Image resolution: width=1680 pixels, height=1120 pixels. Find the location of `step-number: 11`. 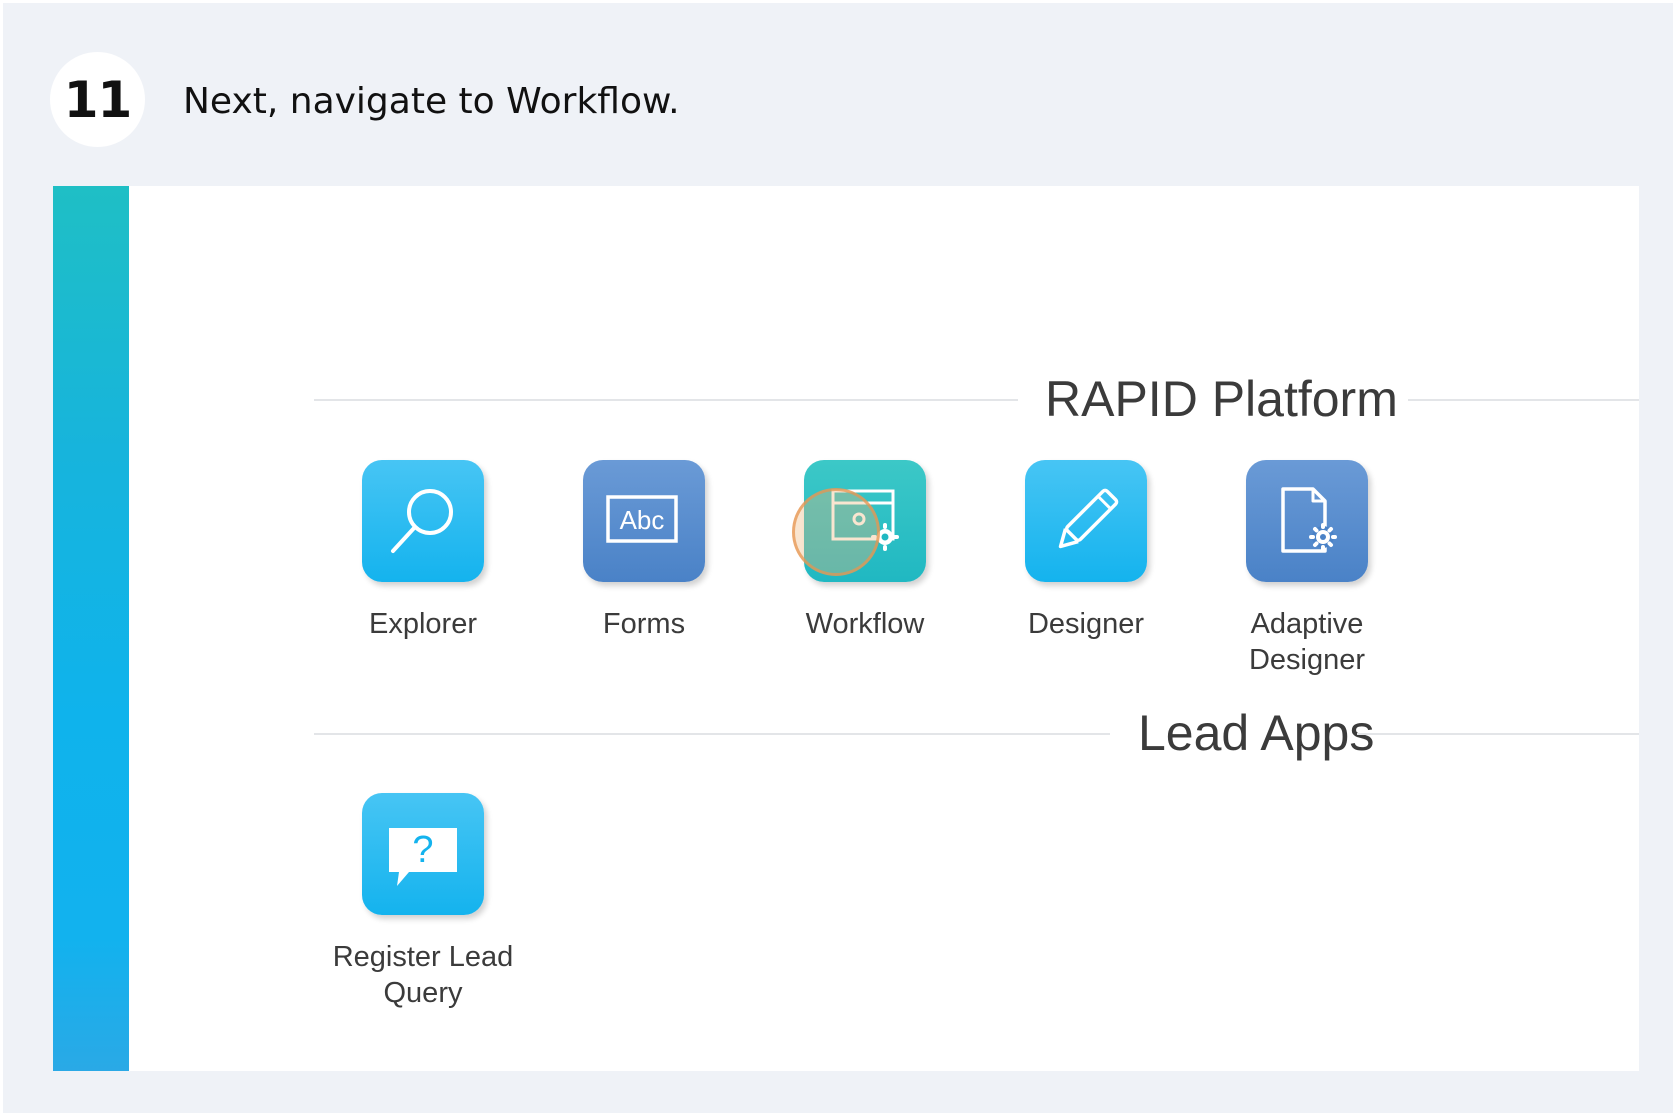

step-number: 11 is located at coordinates (98, 99).